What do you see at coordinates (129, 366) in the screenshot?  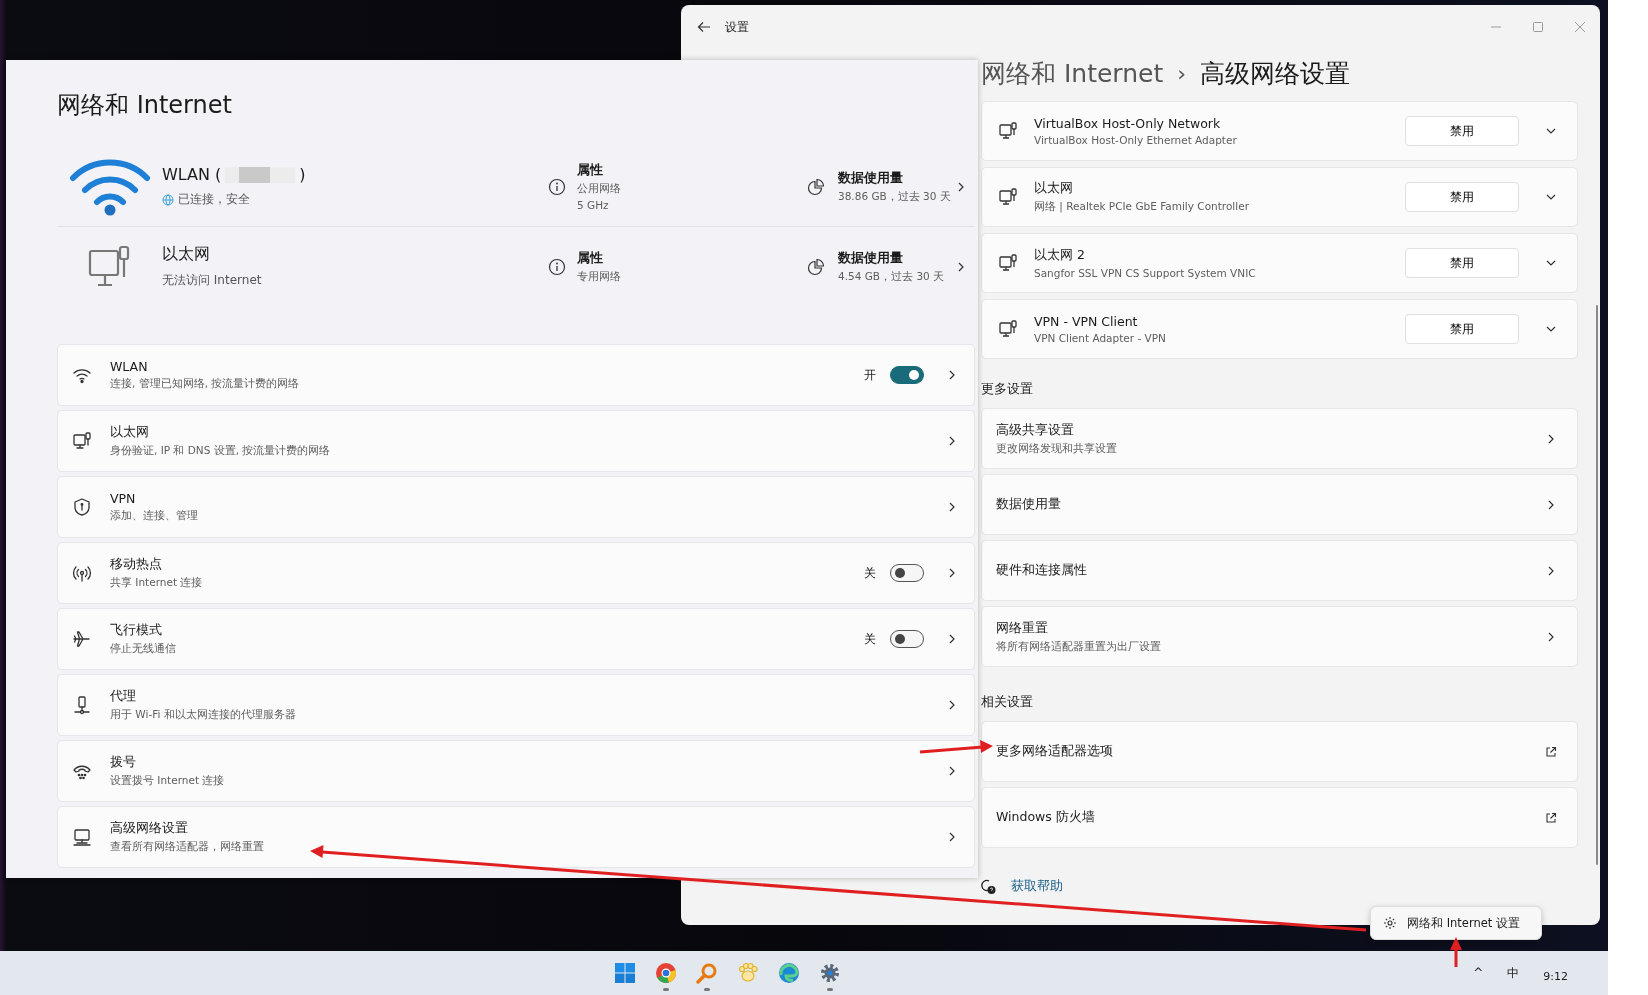 I see `setting-title: WLAN` at bounding box center [129, 366].